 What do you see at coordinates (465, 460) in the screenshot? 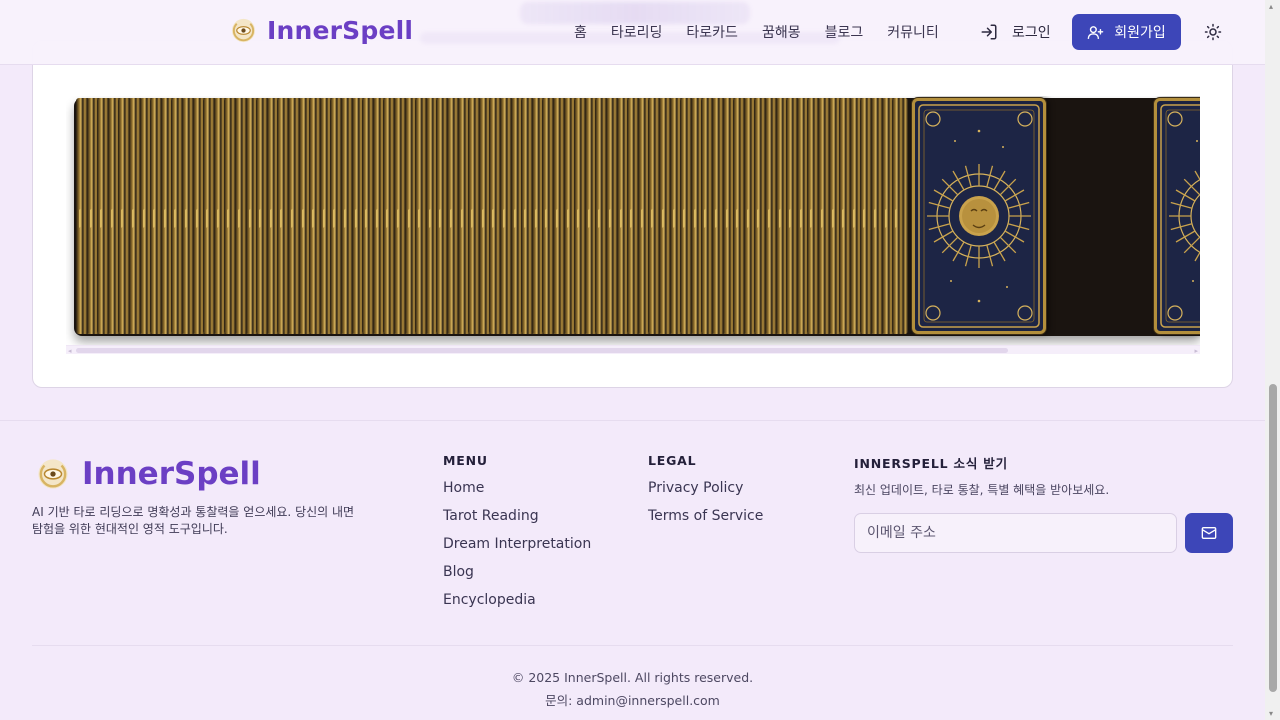
I see `footer-menu-title: MENU` at bounding box center [465, 460].